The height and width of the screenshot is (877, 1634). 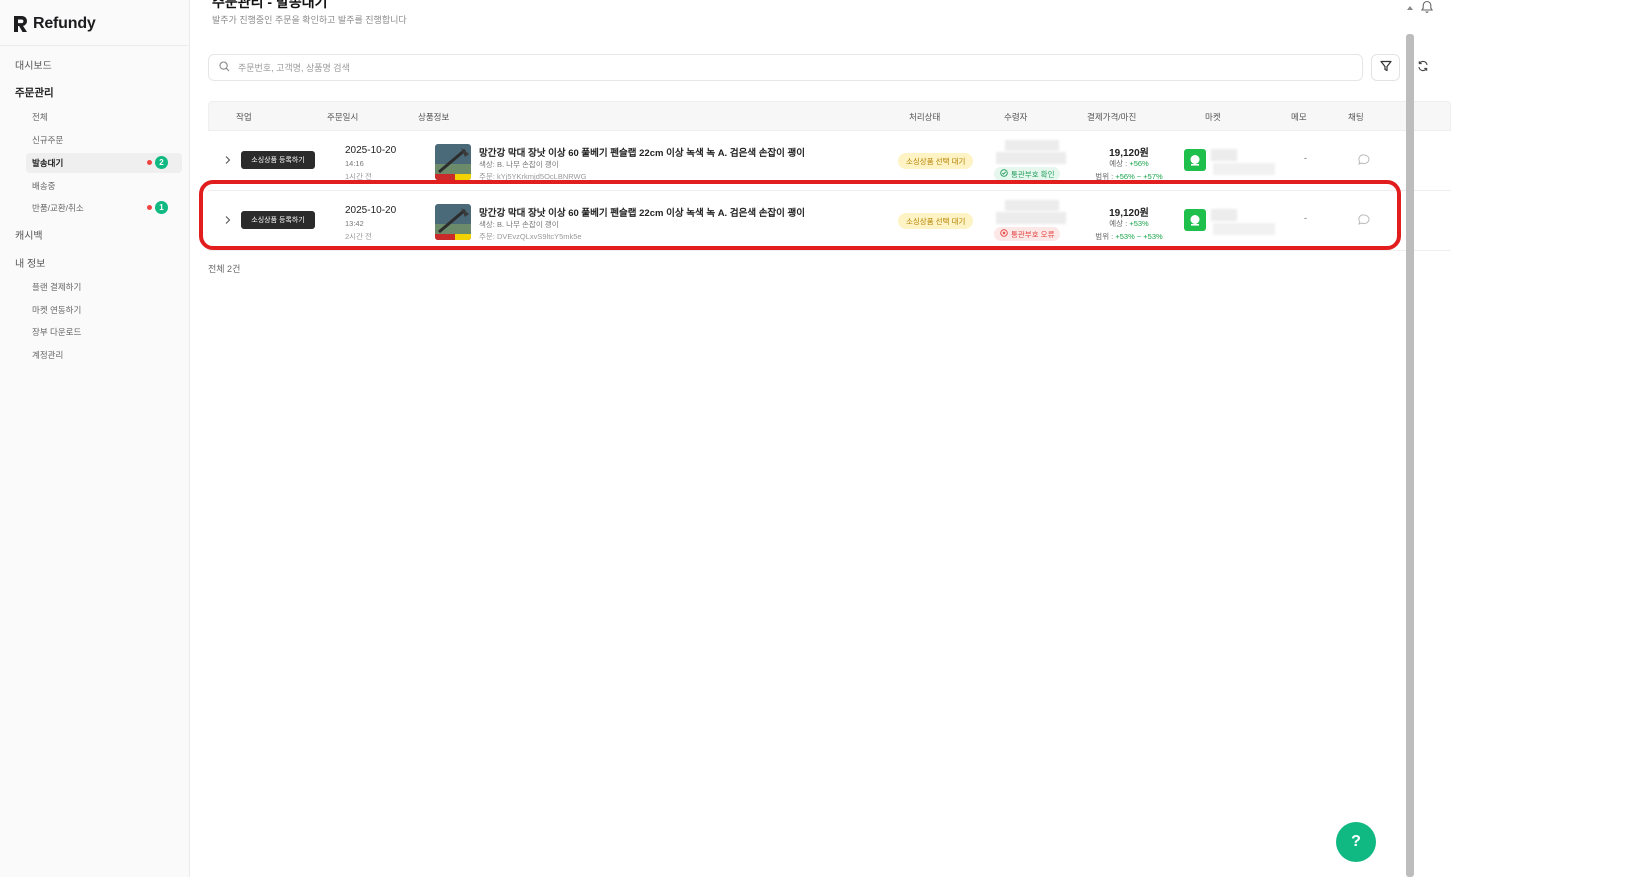 What do you see at coordinates (228, 159) in the screenshot?
I see `chevron-right-icon` at bounding box center [228, 159].